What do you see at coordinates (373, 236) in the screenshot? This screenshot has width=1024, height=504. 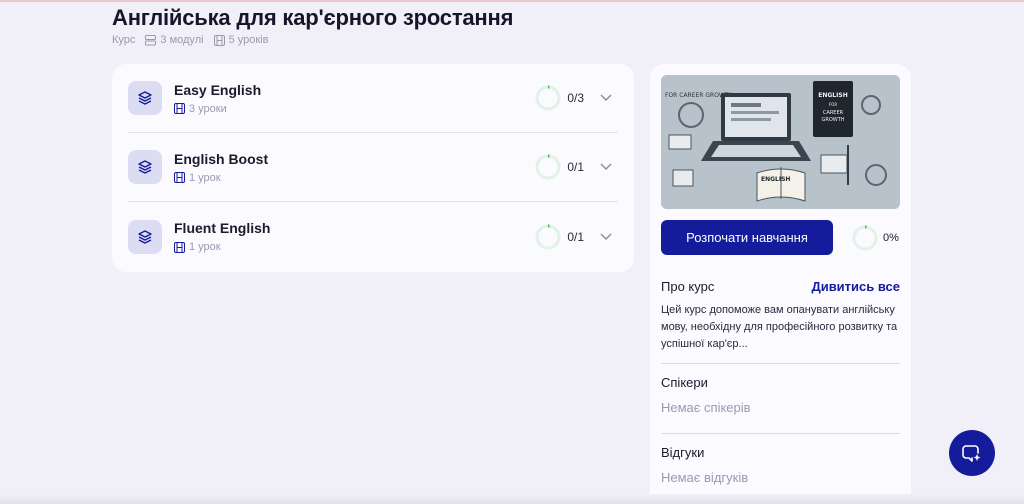 I see `module-item: Fluent English 1 урок 0/1` at bounding box center [373, 236].